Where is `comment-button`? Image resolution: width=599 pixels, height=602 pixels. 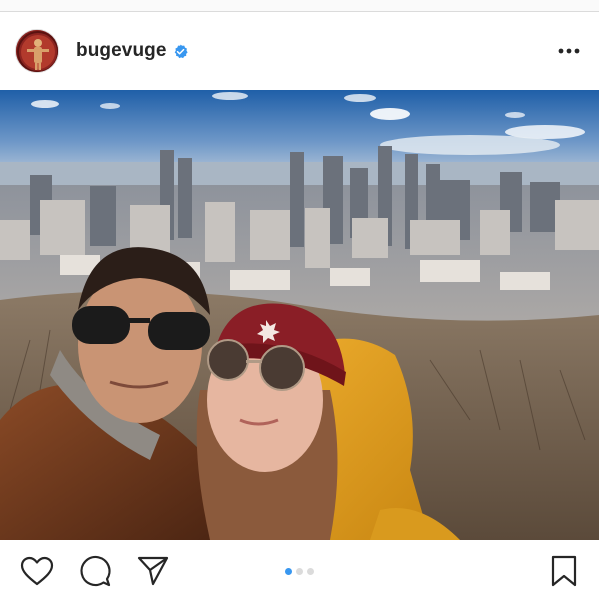
comment-button is located at coordinates (95, 571).